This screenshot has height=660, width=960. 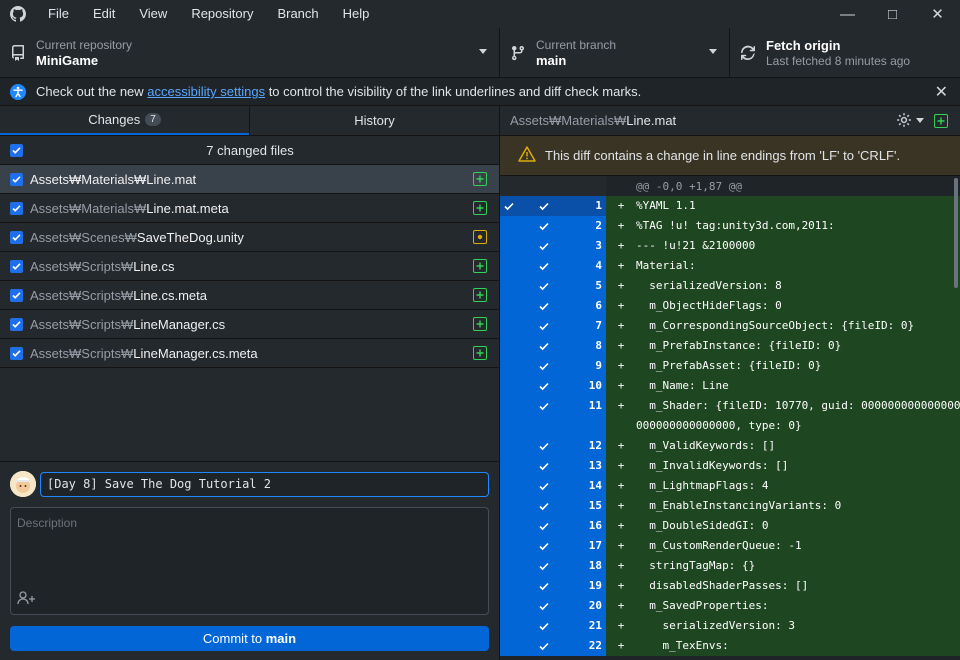 What do you see at coordinates (910, 120) in the screenshot?
I see `diff-settings-button` at bounding box center [910, 120].